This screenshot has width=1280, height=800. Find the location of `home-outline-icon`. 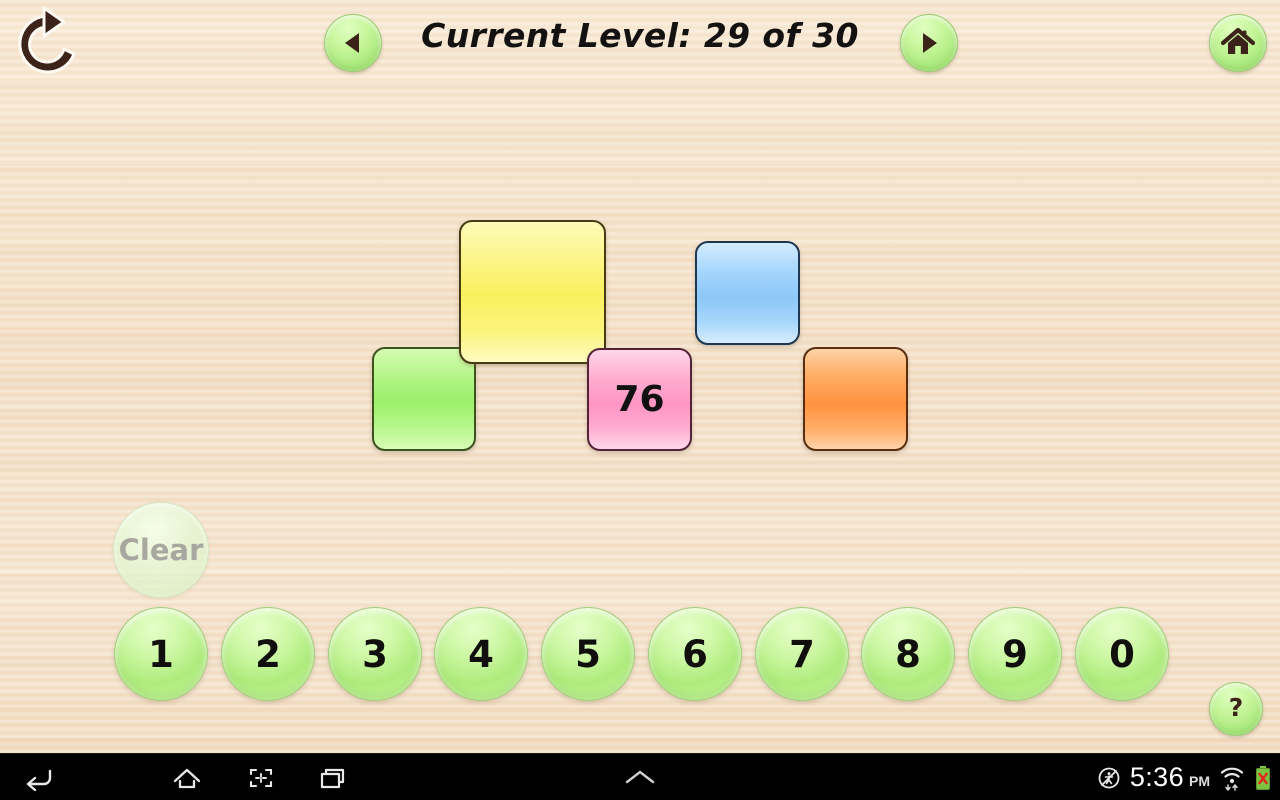

home-outline-icon is located at coordinates (187, 778).